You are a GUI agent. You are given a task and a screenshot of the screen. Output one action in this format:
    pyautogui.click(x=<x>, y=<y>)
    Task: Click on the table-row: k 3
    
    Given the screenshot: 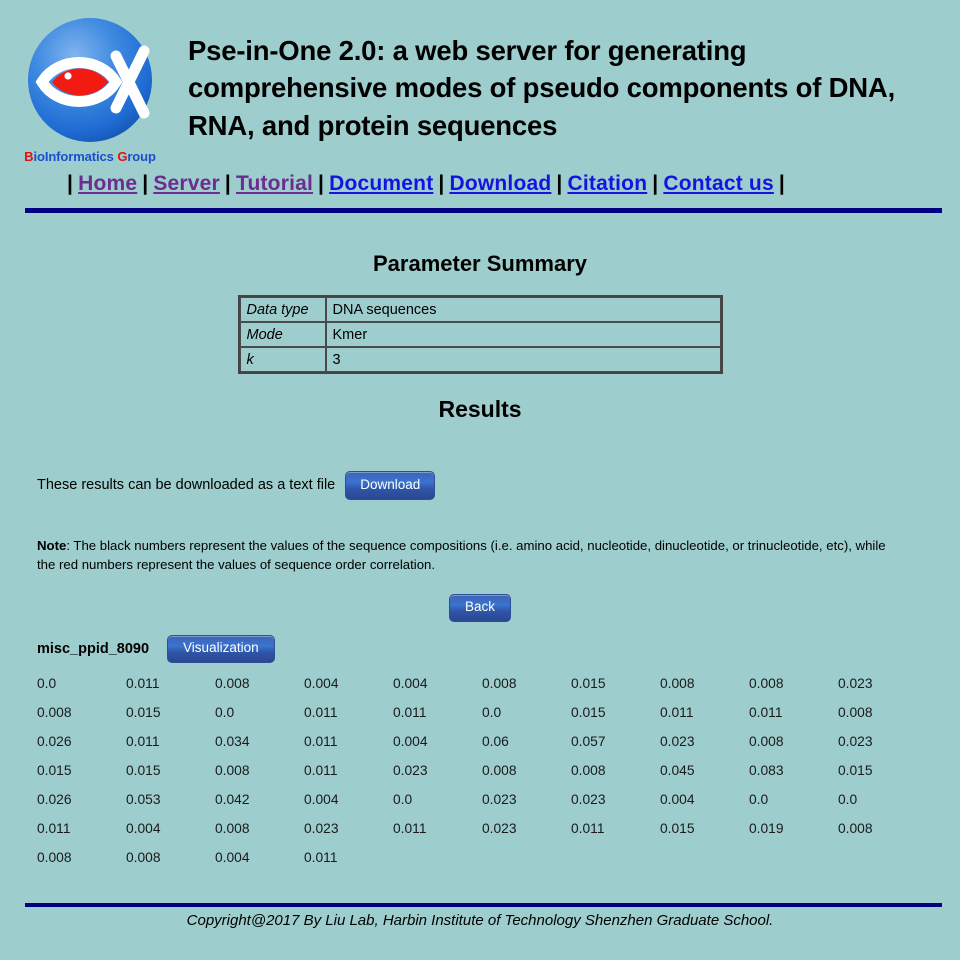 What is the action you would take?
    pyautogui.click(x=480, y=359)
    